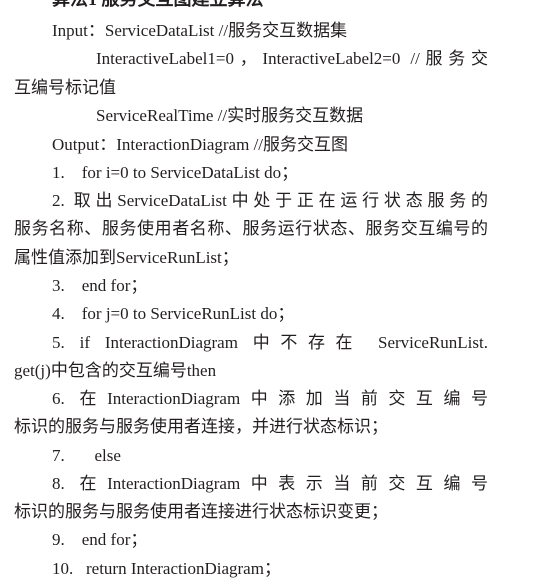 The width and height of the screenshot is (543, 587). What do you see at coordinates (200, 30) in the screenshot?
I see `input-line: Input：ServiceDataList //服务交互数据集` at bounding box center [200, 30].